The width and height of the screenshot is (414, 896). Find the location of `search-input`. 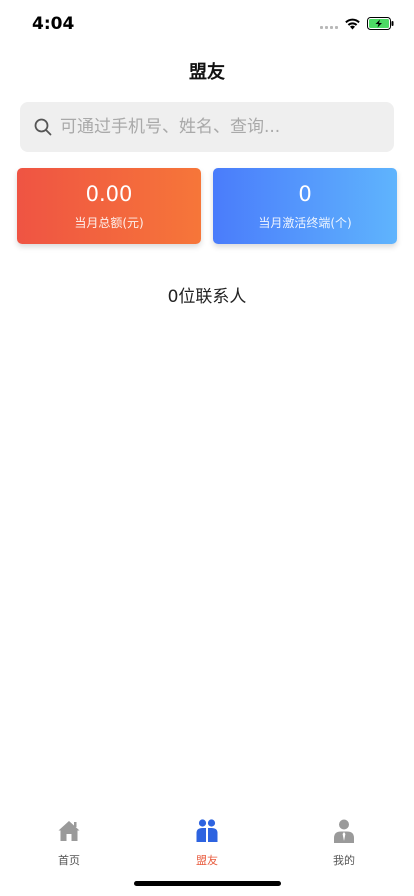

search-input is located at coordinates (220, 127).